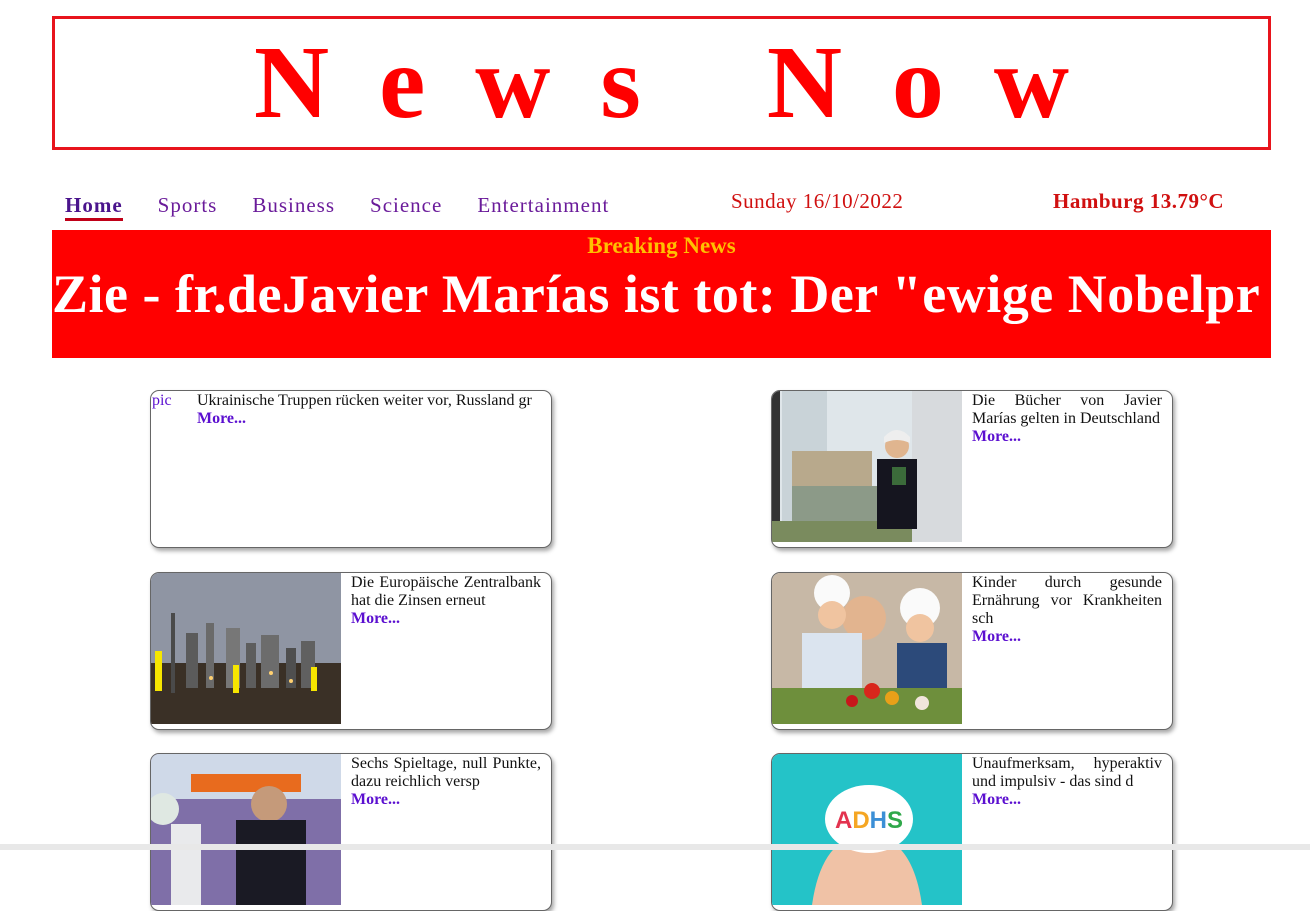 This screenshot has width=1310, height=911. Describe the element at coordinates (869, 820) in the screenshot. I see `adhs-label: ADHS` at that location.